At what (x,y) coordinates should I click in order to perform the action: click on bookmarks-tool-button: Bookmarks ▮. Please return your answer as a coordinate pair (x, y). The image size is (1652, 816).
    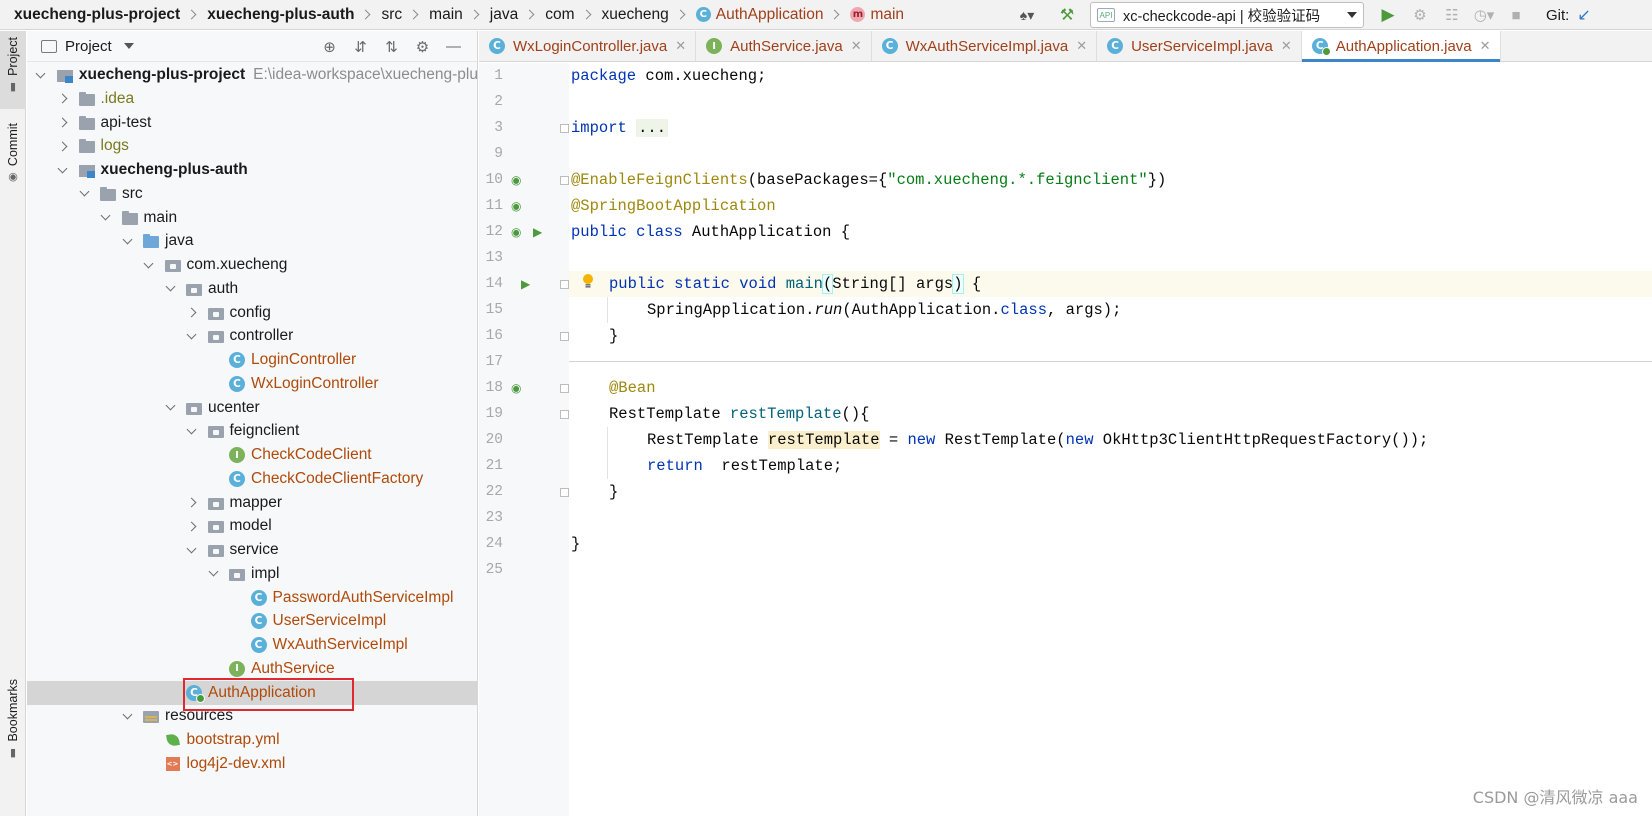
    Looking at the image, I should click on (13, 727).